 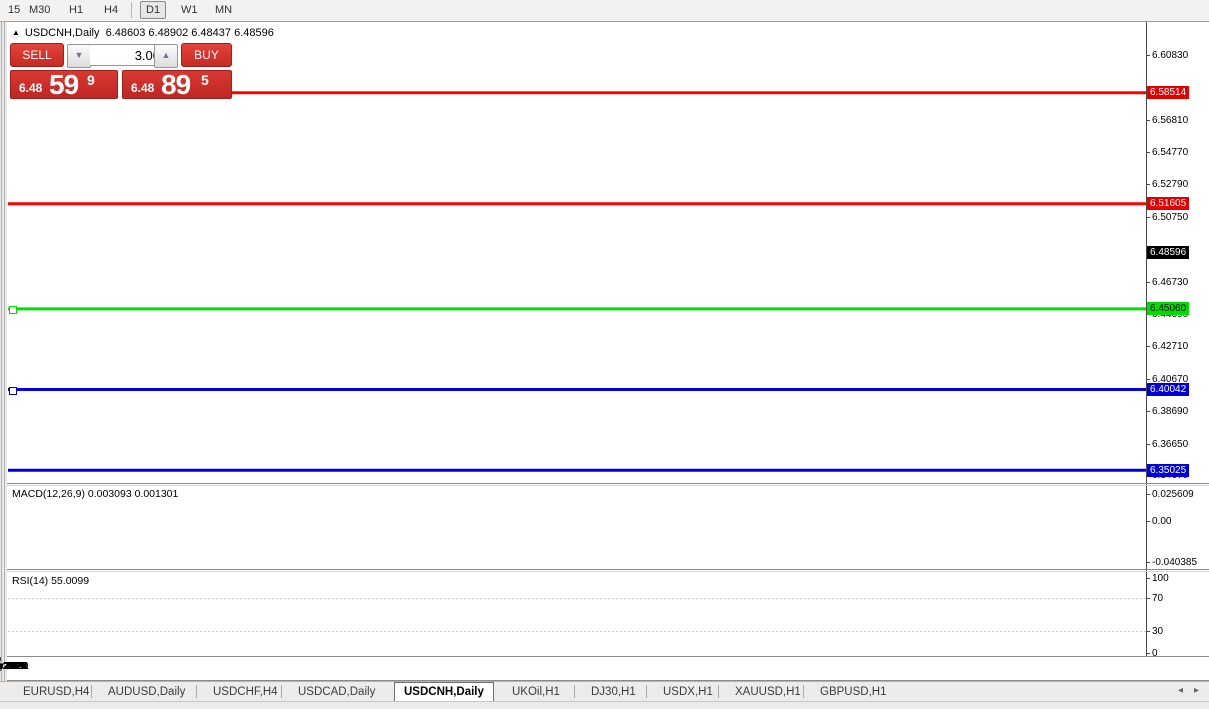 What do you see at coordinates (1158, 599) in the screenshot?
I see `rsi-axis-tick: 70` at bounding box center [1158, 599].